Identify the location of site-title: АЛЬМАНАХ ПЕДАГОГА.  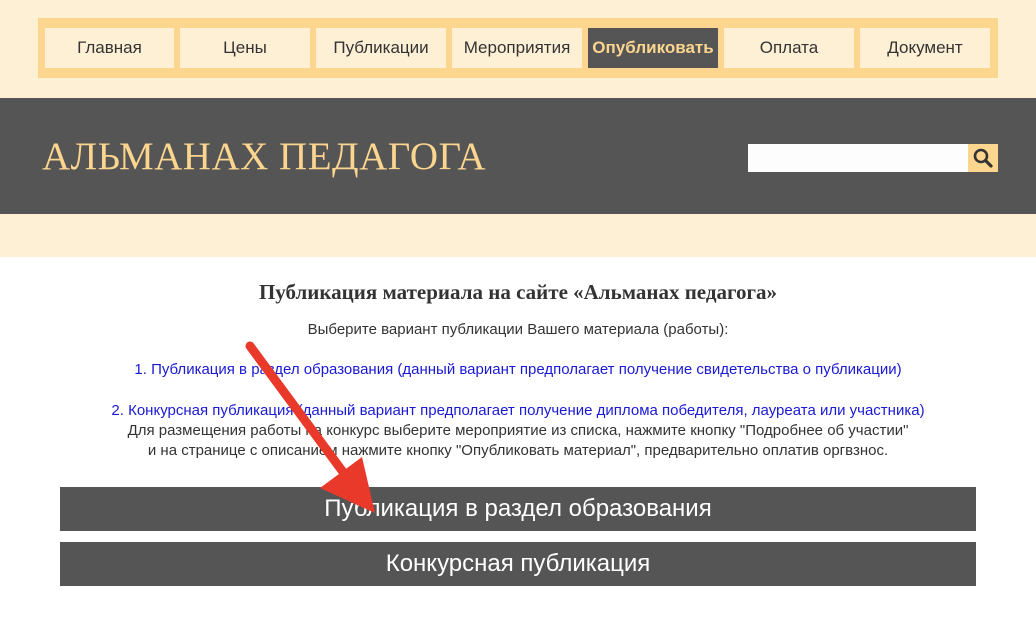
(264, 156).